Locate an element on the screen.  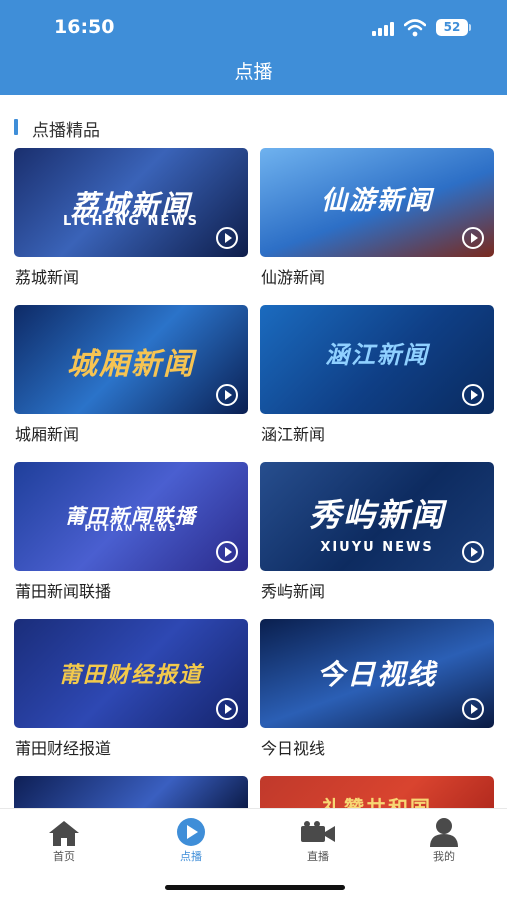
thumbnail-title: 仙游新闻 is located at coordinates (376, 201).